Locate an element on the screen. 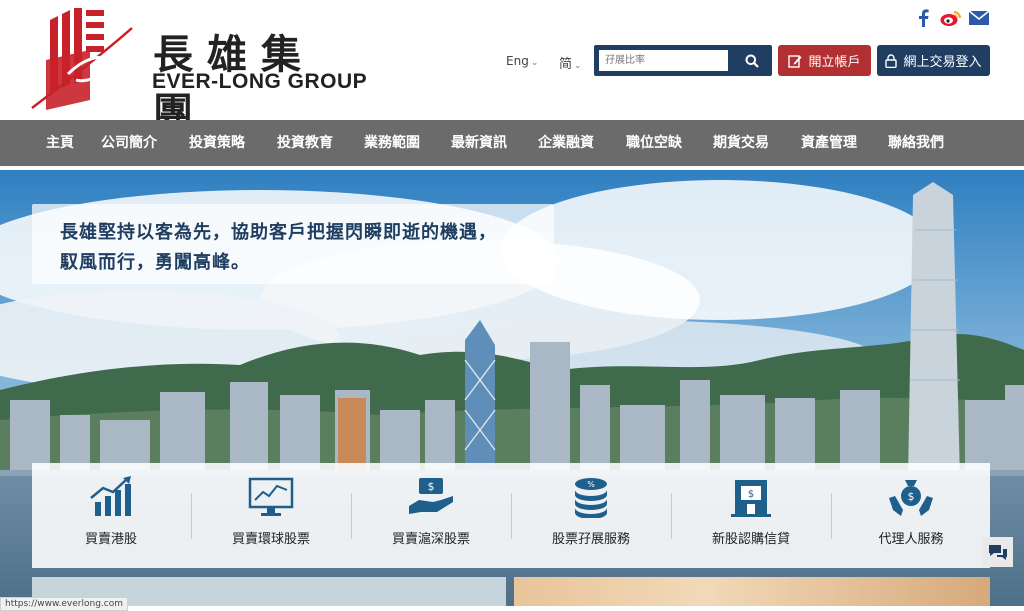 The width and height of the screenshot is (1024, 611). facebook-icon is located at coordinates (923, 18).